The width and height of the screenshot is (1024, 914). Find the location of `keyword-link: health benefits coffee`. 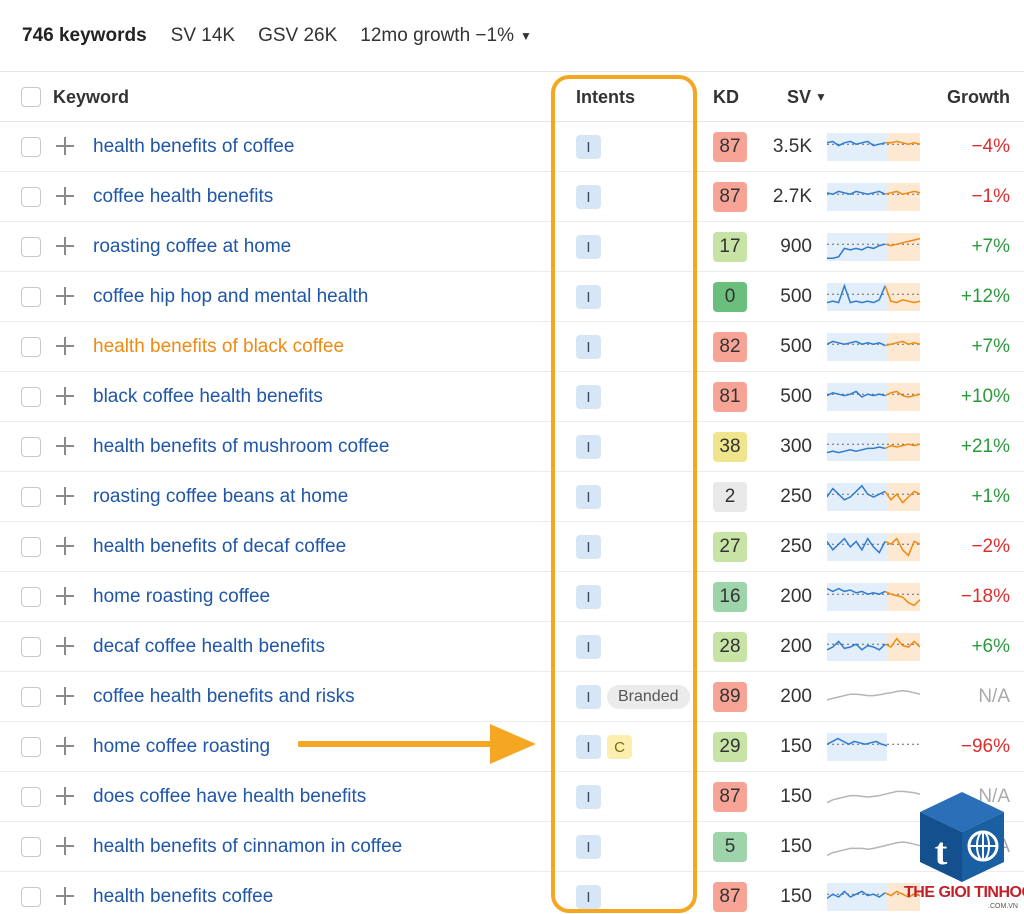

keyword-link: health benefits coffee is located at coordinates (183, 893).